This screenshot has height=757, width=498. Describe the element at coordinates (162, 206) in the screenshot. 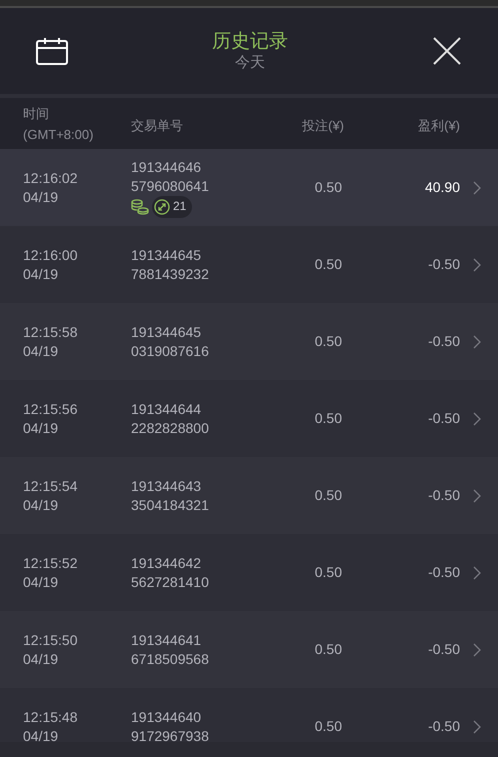

I see `arrows-circle-icon` at that location.